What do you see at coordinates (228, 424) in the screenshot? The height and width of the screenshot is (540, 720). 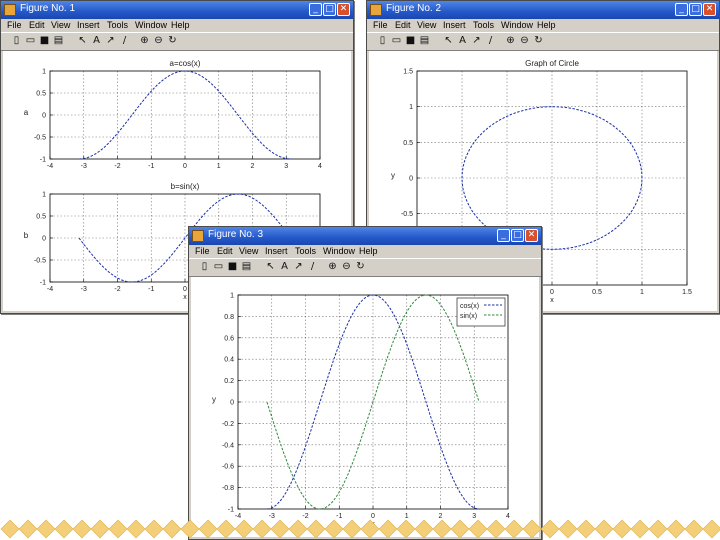 I see `y-tick-label: -0.2` at bounding box center [228, 424].